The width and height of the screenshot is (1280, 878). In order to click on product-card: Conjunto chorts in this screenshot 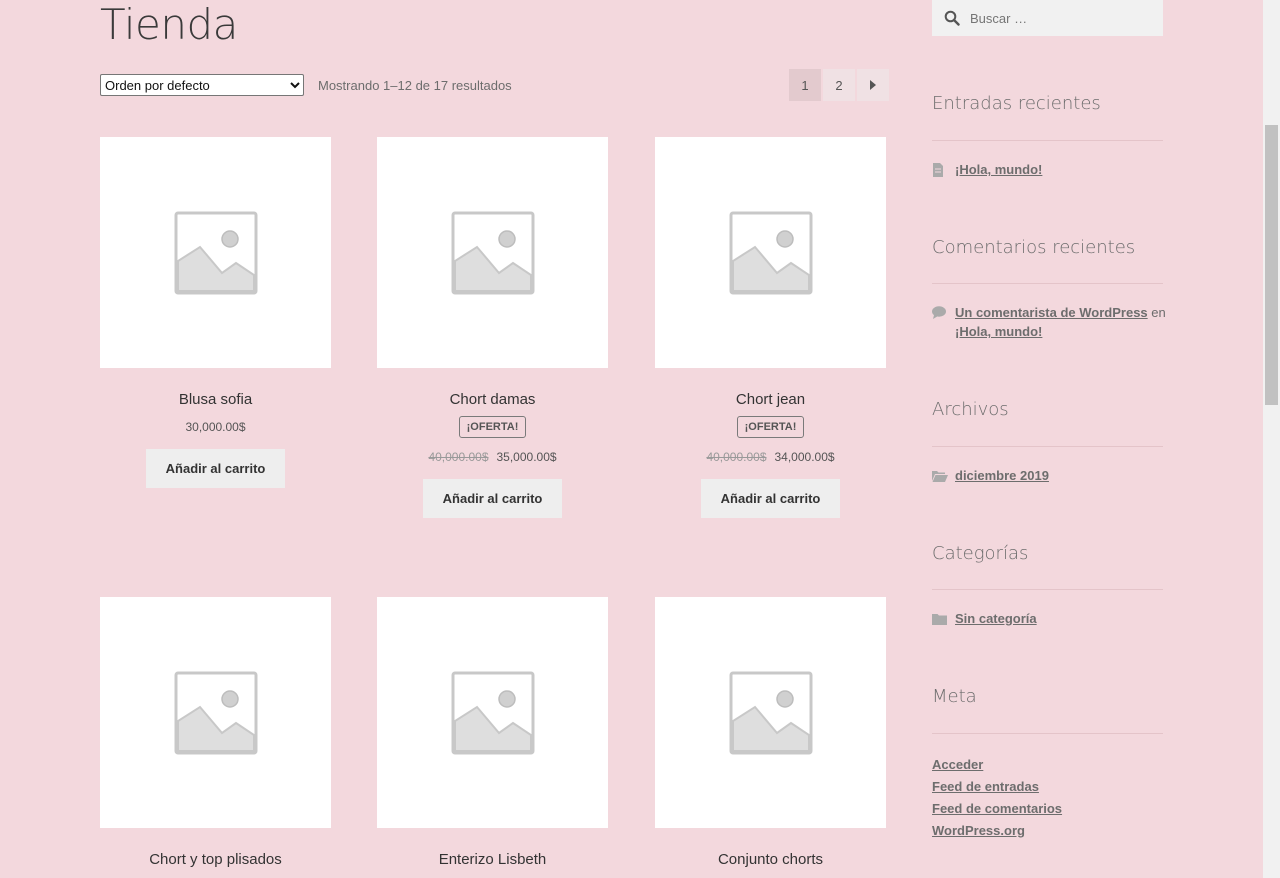, I will do `click(770, 732)`.